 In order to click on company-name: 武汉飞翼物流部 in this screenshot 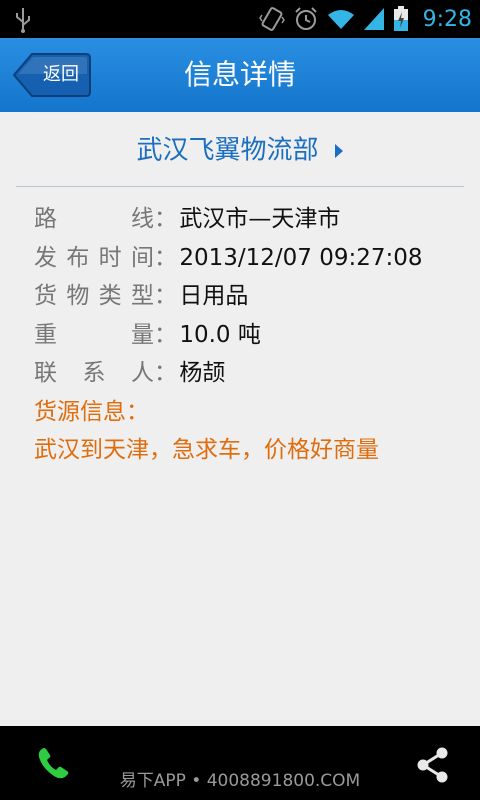, I will do `click(227, 150)`.